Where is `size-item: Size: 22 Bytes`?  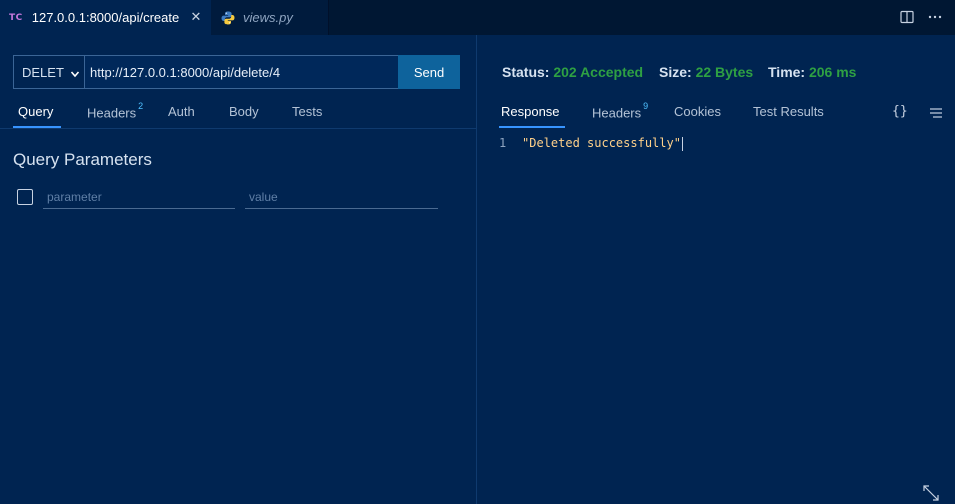
size-item: Size: 22 Bytes is located at coordinates (706, 72).